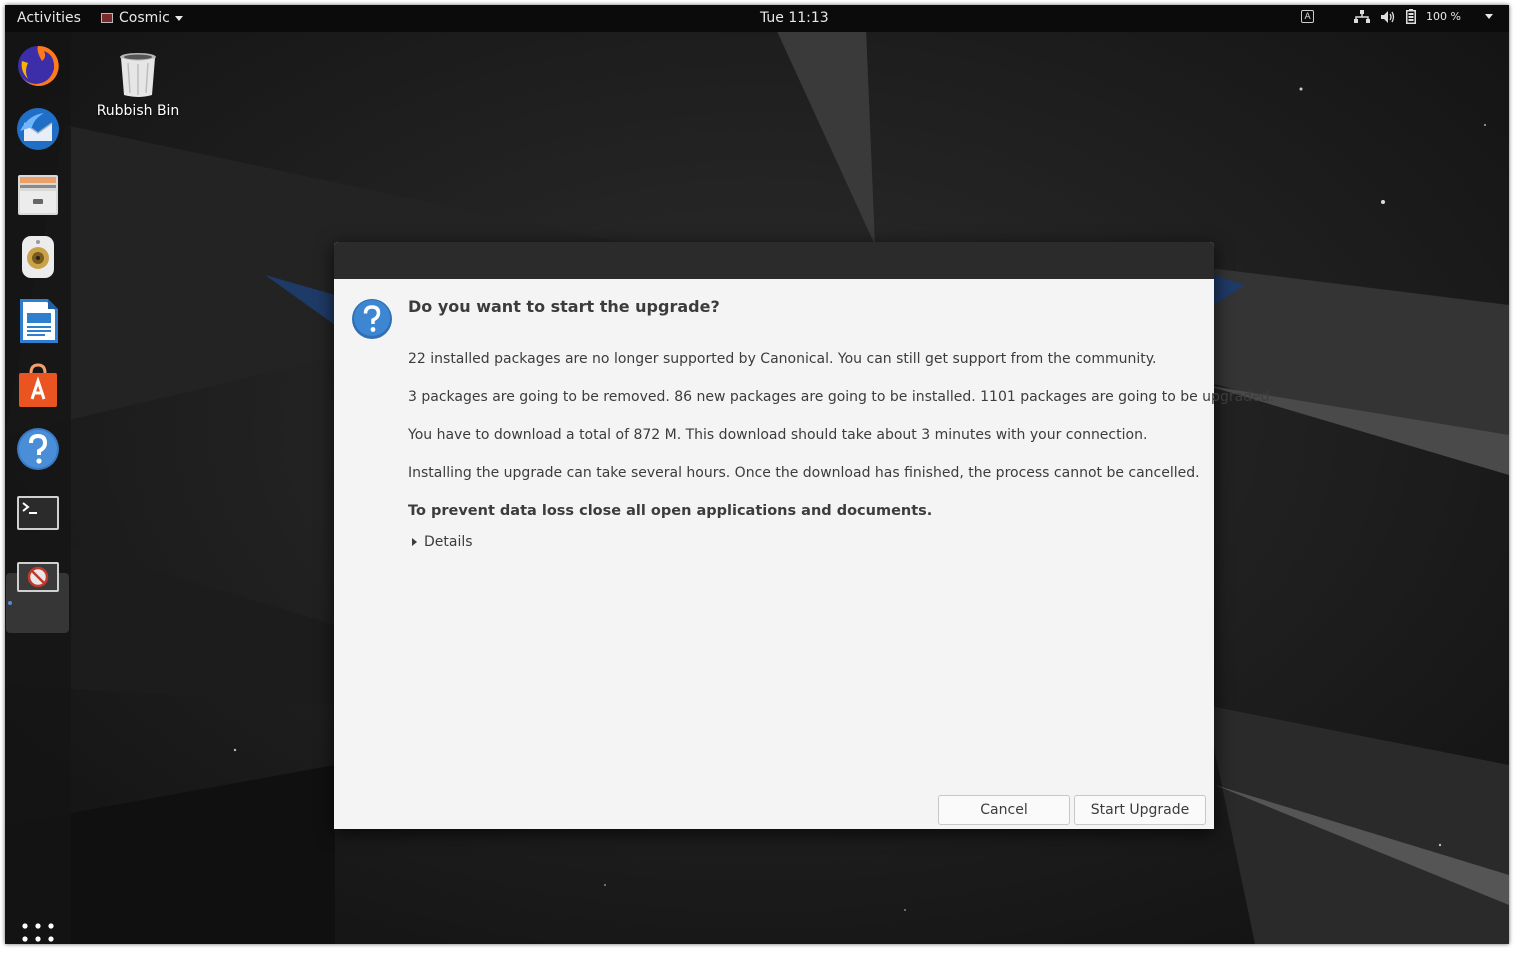  I want to click on mail-icon, so click(38, 129).